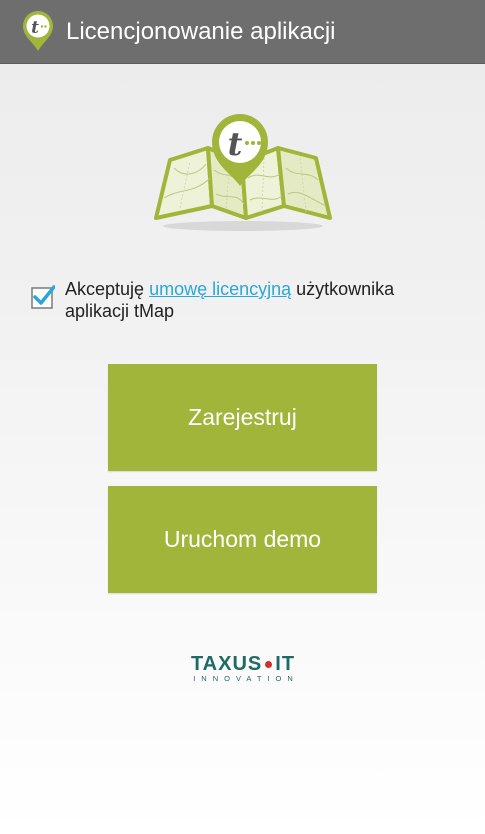 Image resolution: width=485 pixels, height=834 pixels. I want to click on company-logo: TAXUS IT INNOVATION, so click(243, 669).